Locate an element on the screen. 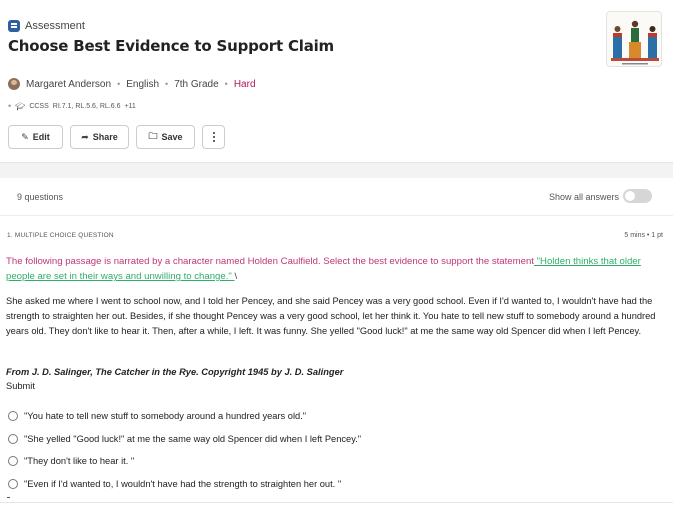 This screenshot has width=673, height=506. question-divider is located at coordinates (336, 502).